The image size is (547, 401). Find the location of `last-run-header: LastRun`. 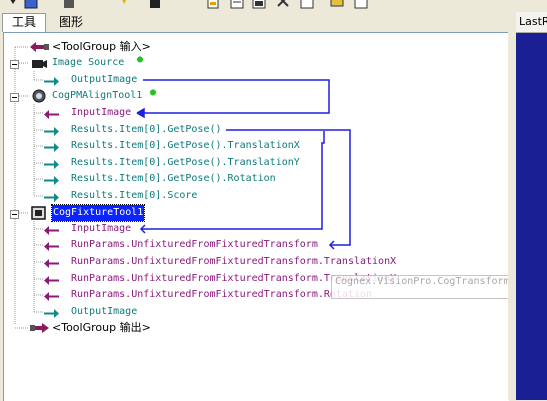

last-run-header: LastRun is located at coordinates (531, 22).